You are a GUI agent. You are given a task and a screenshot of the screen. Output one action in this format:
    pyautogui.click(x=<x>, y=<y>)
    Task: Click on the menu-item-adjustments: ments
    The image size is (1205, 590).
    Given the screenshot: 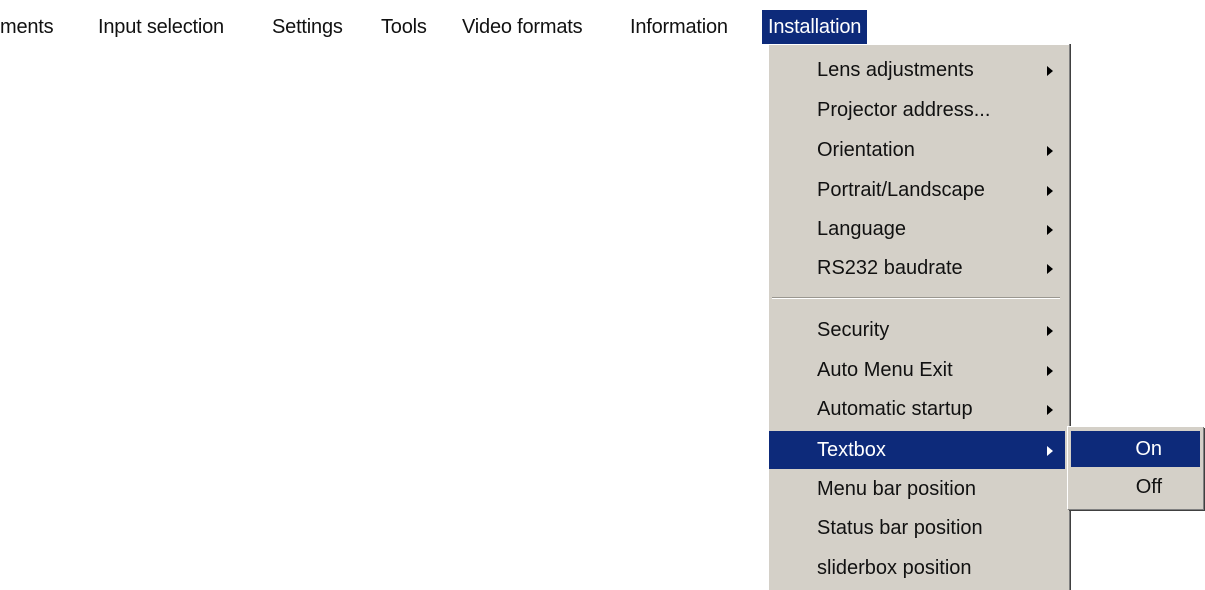 What is the action you would take?
    pyautogui.click(x=29, y=27)
    